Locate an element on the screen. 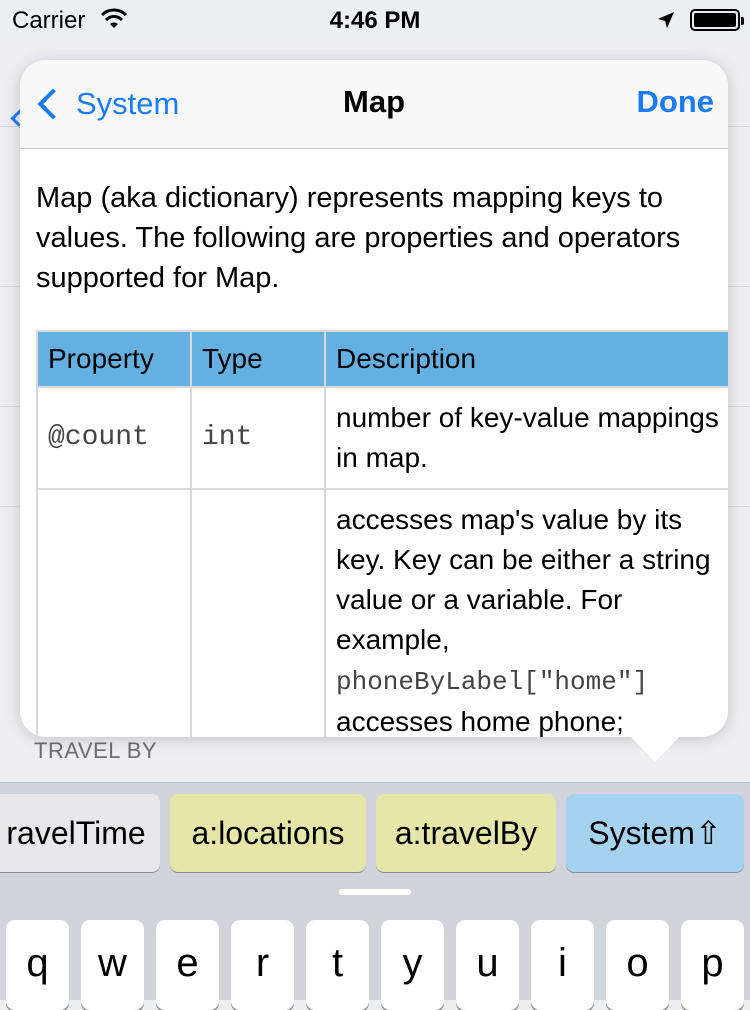 The image size is (750, 1010). property-cell is located at coordinates (114, 612).